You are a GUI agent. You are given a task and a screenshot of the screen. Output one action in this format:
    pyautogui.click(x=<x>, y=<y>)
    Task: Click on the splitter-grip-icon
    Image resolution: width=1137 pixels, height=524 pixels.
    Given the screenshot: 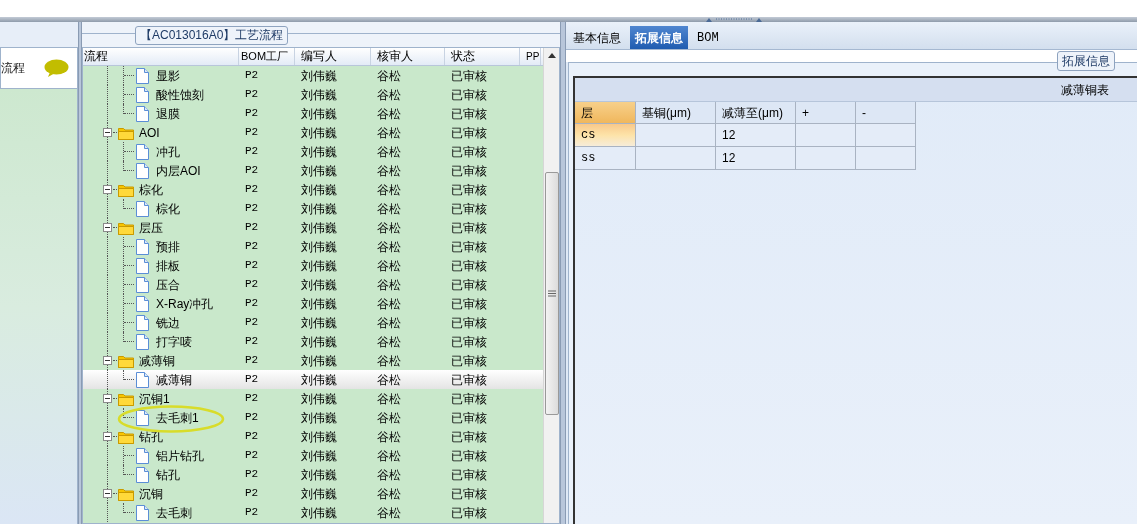 What is the action you would take?
    pyautogui.click(x=733, y=19)
    